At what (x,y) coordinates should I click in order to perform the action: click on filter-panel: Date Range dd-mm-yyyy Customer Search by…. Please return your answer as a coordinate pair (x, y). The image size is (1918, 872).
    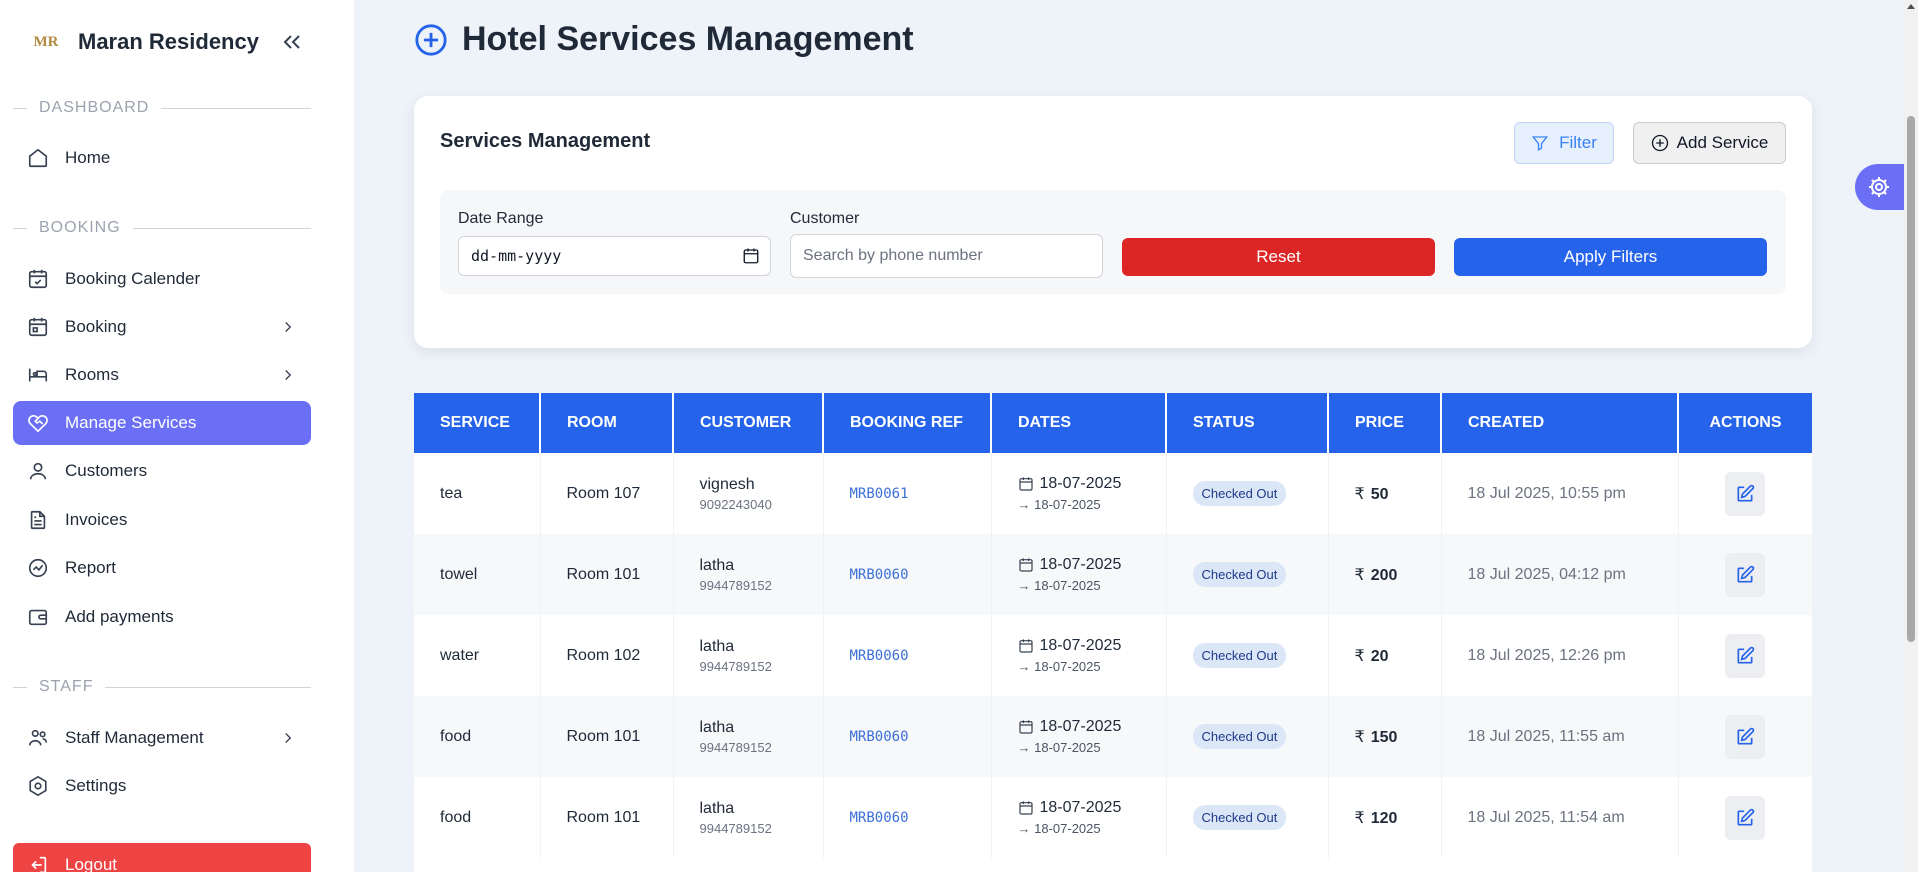
    Looking at the image, I should click on (1113, 242).